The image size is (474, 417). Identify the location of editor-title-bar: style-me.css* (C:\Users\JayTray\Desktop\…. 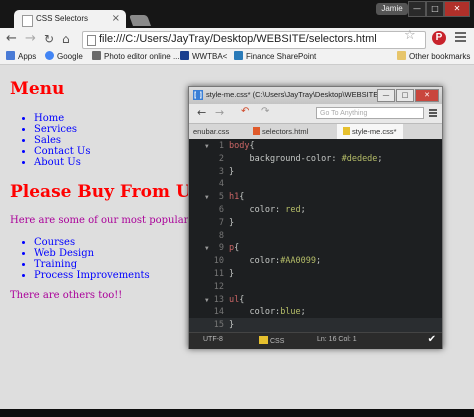
(315, 95).